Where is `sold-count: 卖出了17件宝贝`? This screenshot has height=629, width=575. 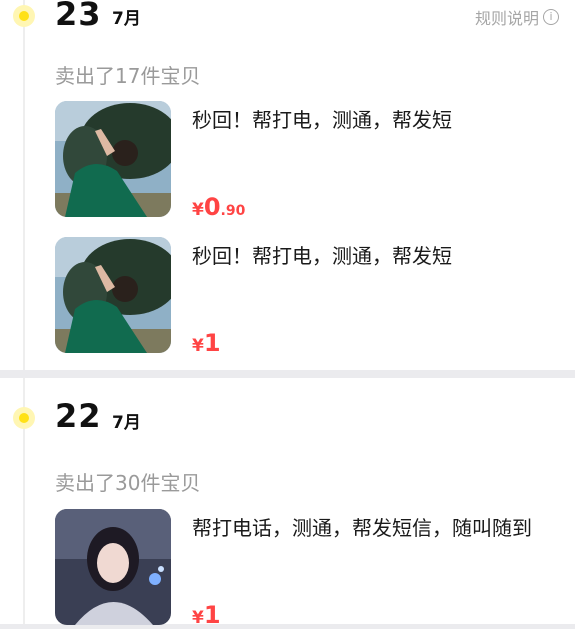
sold-count: 卖出了17件宝贝 is located at coordinates (128, 76).